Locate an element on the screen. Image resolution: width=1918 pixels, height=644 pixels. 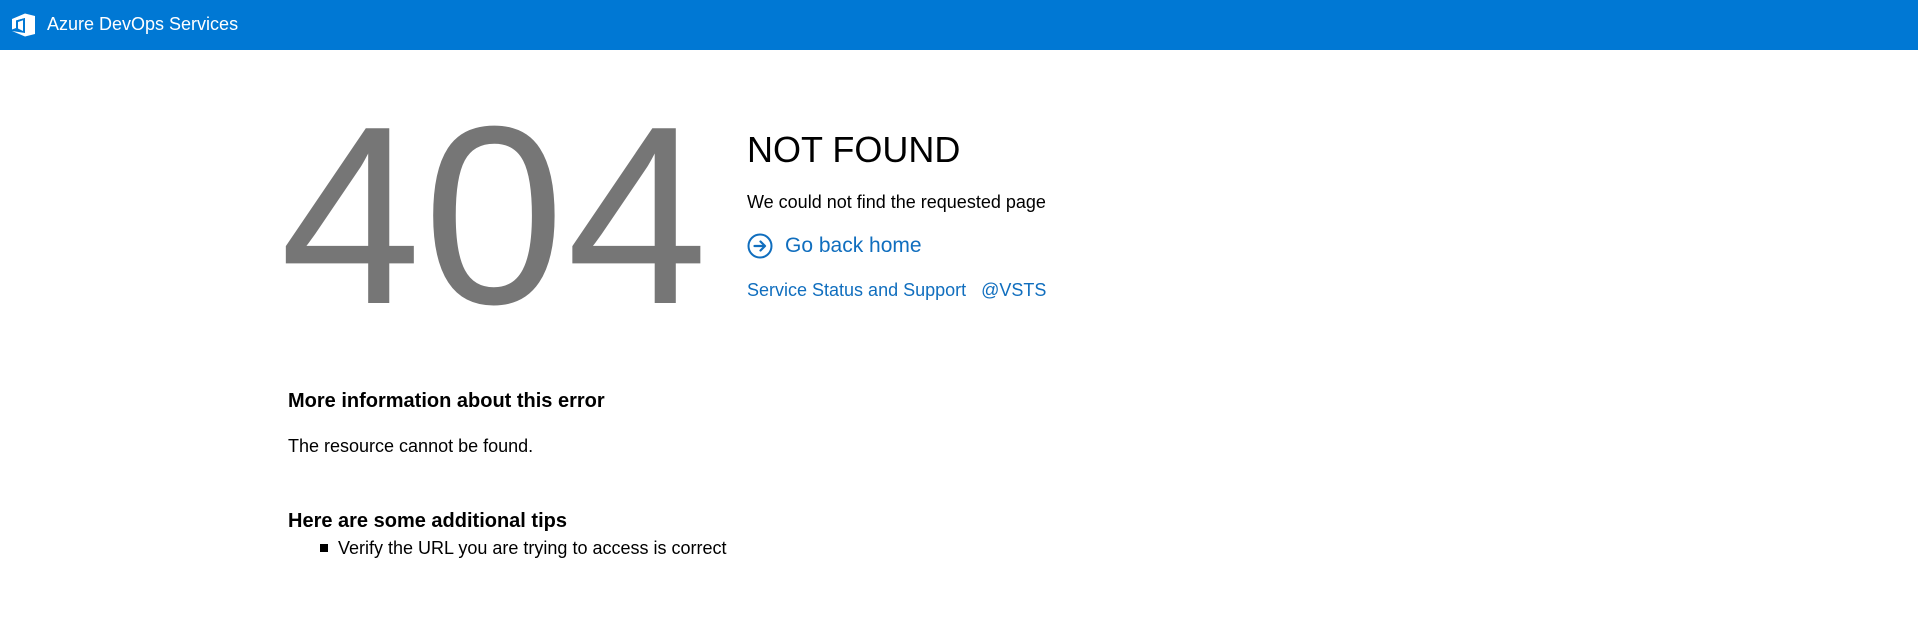
brand-title: Azure DevOps Services is located at coordinates (142, 24).